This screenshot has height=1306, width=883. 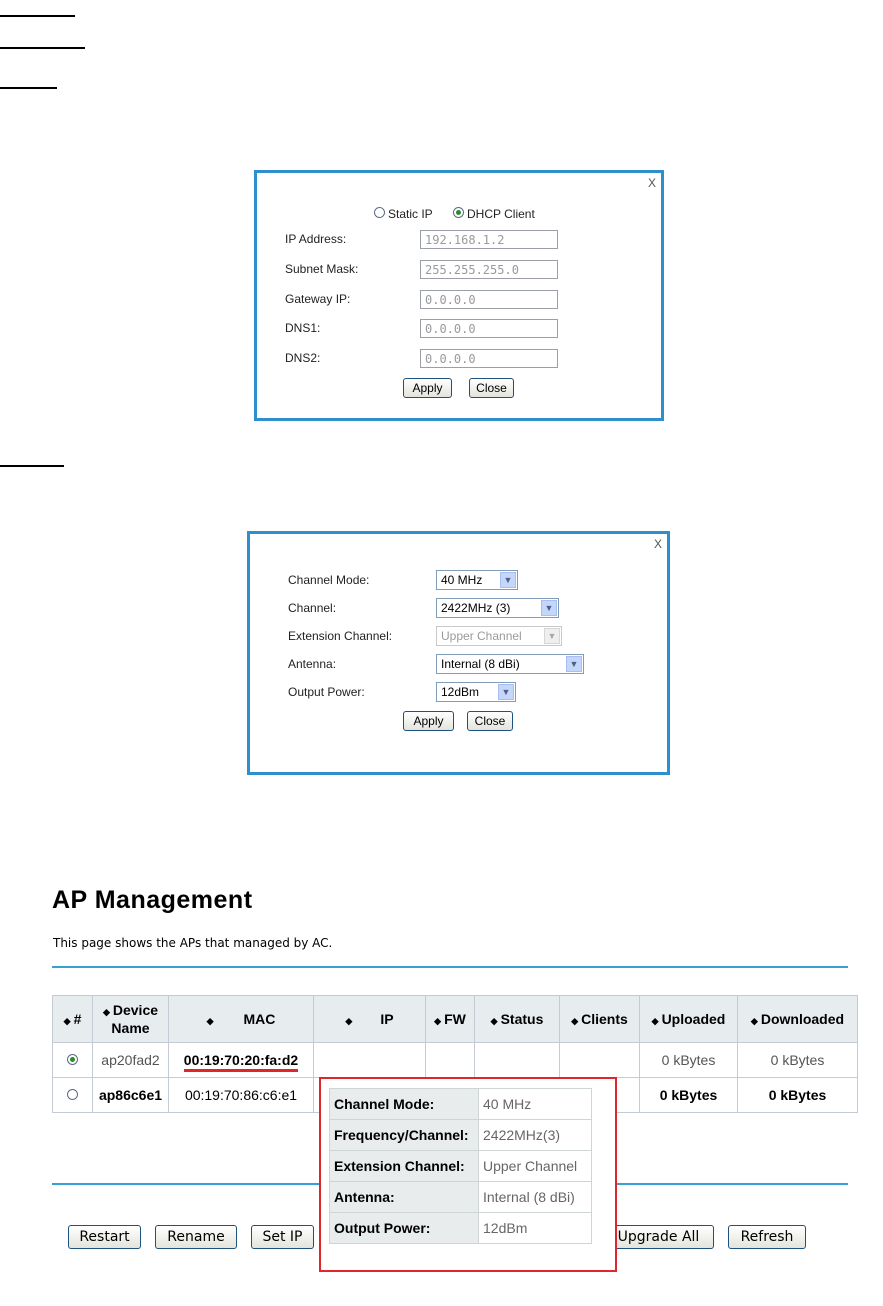 What do you see at coordinates (77, 1019) in the screenshot?
I see `col-label: #` at bounding box center [77, 1019].